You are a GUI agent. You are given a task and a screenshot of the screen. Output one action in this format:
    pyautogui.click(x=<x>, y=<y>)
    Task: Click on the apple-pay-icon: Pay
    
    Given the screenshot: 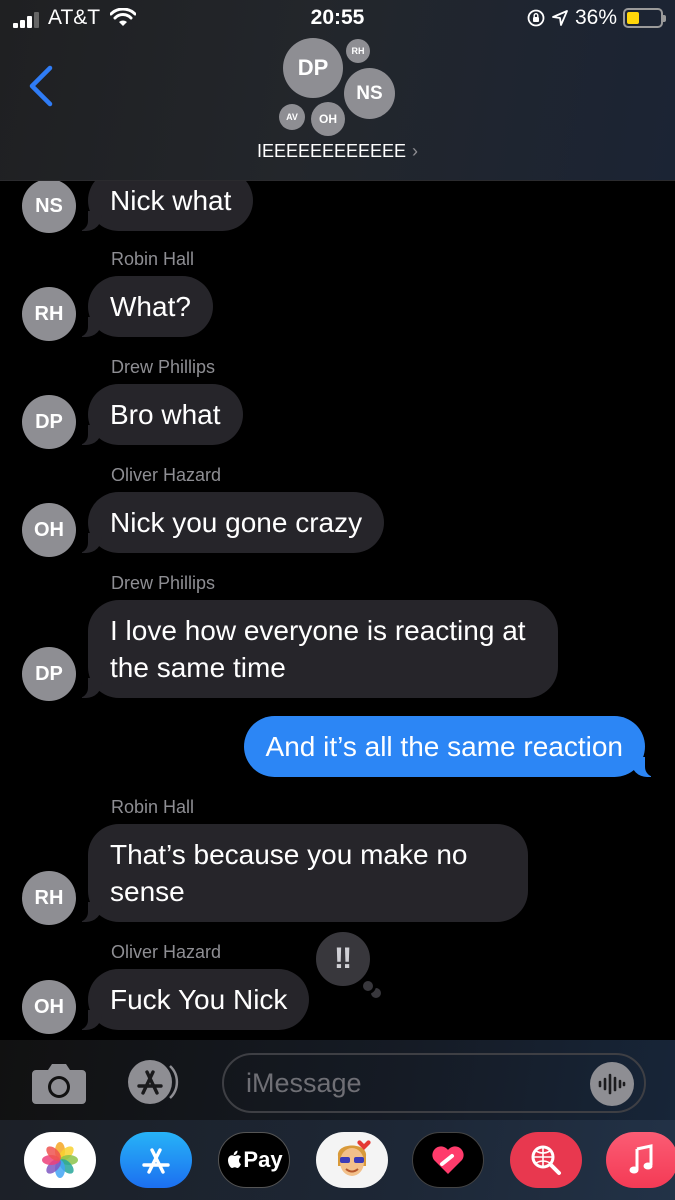 What is the action you would take?
    pyautogui.click(x=254, y=1160)
    